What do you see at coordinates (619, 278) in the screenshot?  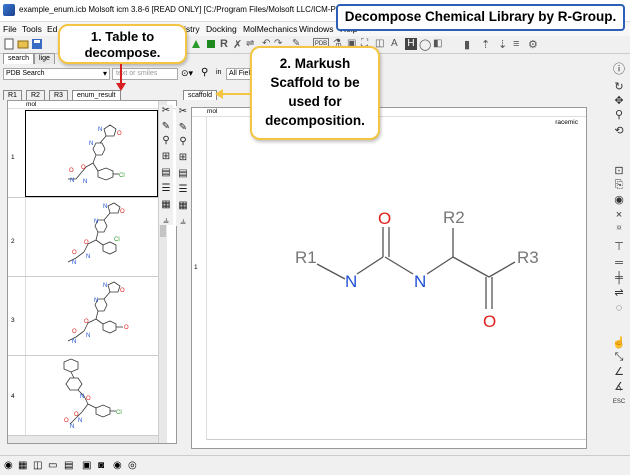 I see `cross-icon: ╪` at bounding box center [619, 278].